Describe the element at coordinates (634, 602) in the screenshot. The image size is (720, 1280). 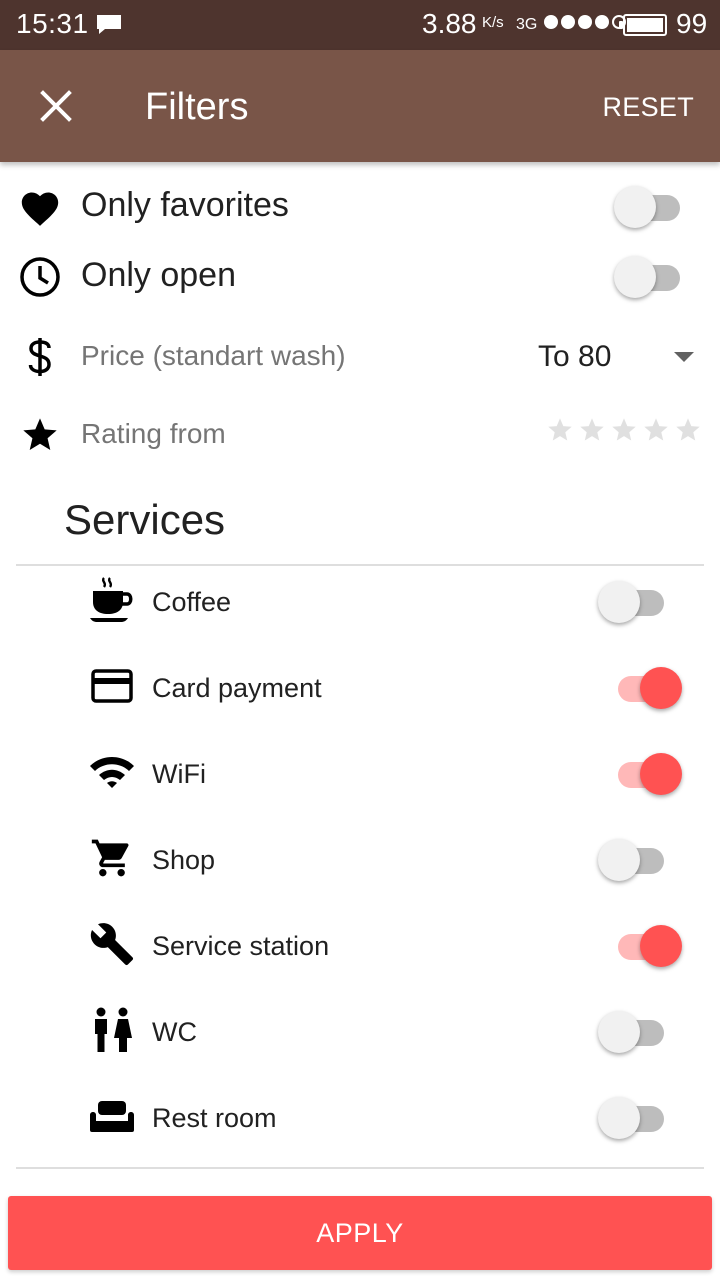
I see `service-toggle-coffee` at that location.